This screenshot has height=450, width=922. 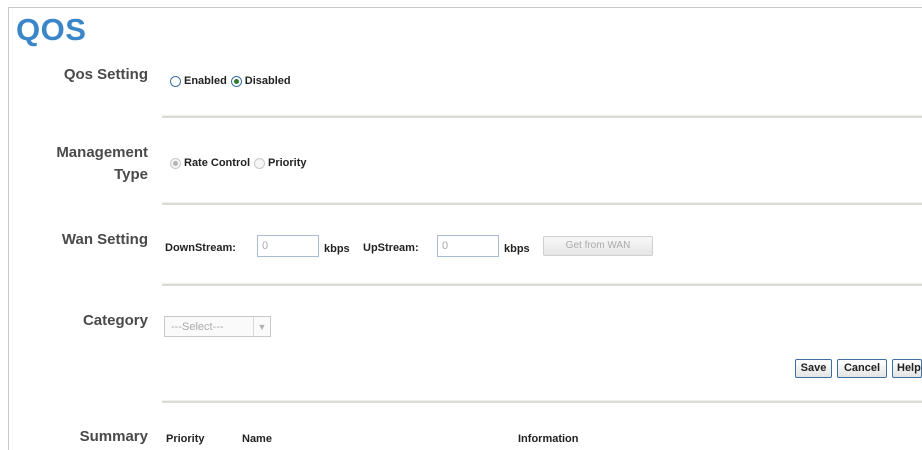 What do you see at coordinates (813, 368) in the screenshot?
I see `save-button: Save` at bounding box center [813, 368].